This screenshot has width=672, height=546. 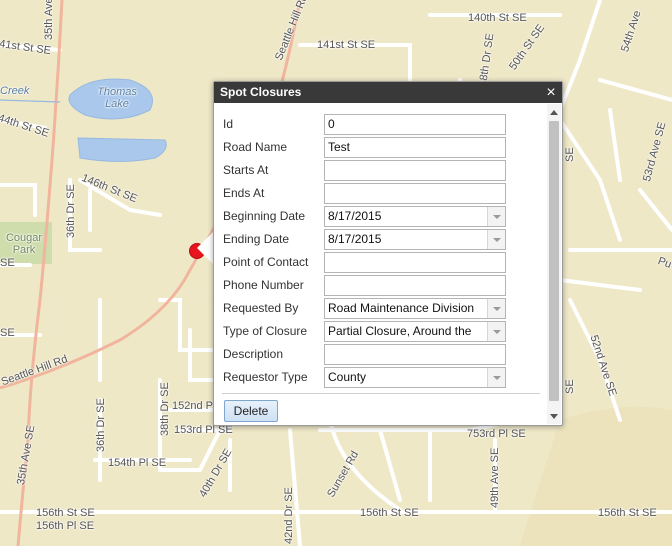 I want to click on ends-at-label: Ends At, so click(x=244, y=193).